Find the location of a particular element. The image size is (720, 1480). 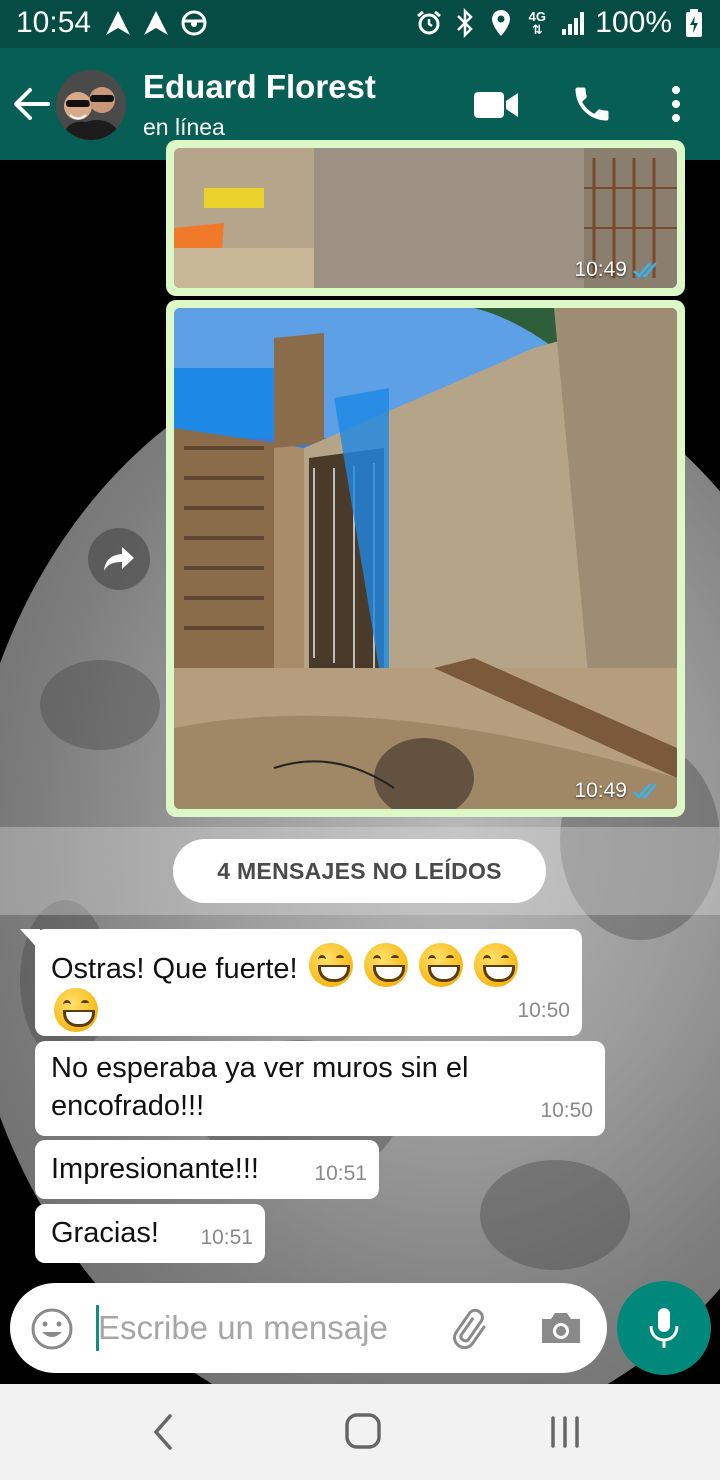

camera-button is located at coordinates (561, 1328).